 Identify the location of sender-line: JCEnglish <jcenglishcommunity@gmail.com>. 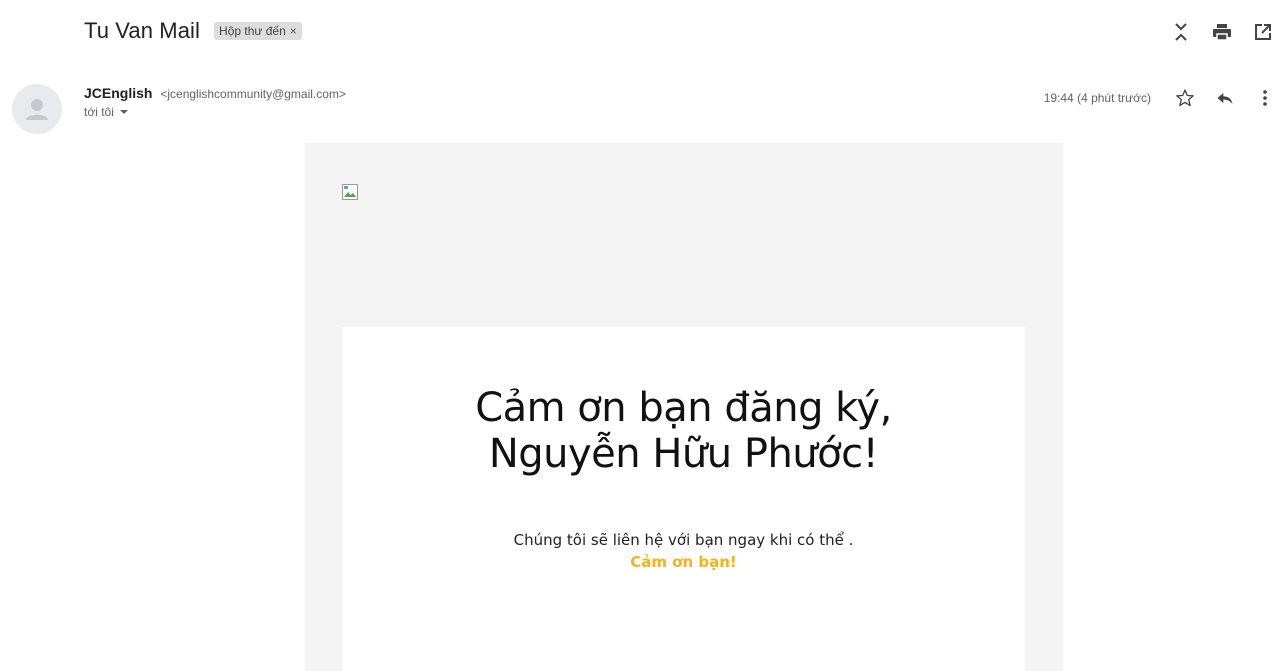
(215, 93).